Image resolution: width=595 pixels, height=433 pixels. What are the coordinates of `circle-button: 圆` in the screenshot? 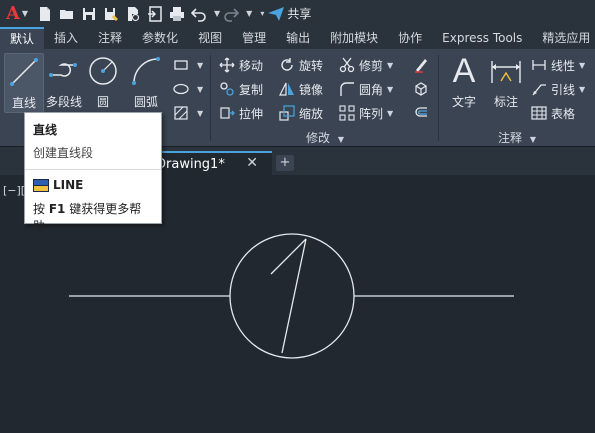 It's located at (103, 83).